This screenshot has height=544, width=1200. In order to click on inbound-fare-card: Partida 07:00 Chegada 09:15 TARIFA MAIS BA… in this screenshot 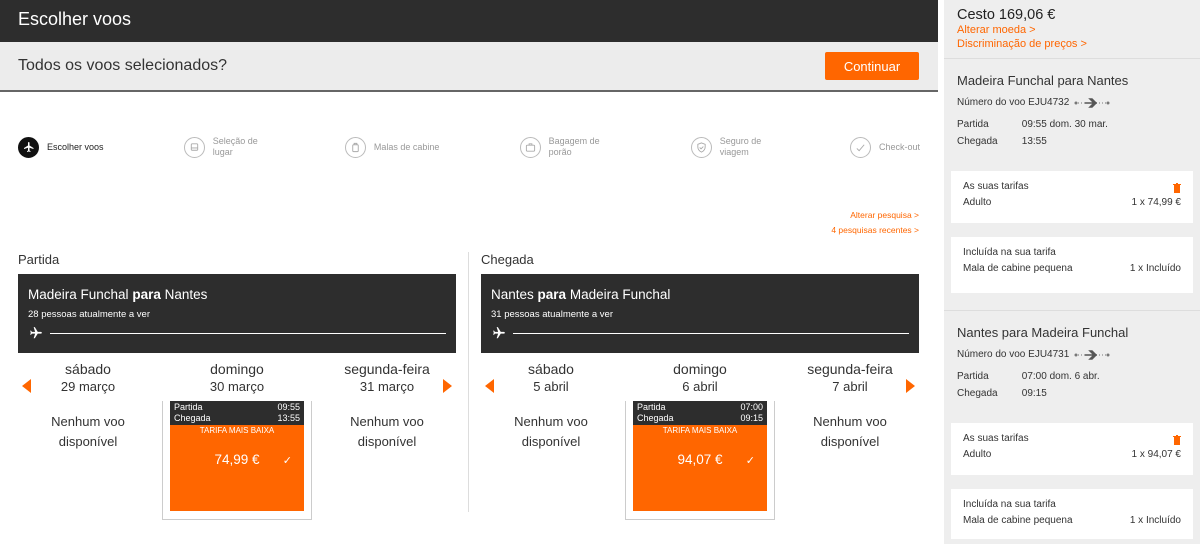, I will do `click(700, 460)`.